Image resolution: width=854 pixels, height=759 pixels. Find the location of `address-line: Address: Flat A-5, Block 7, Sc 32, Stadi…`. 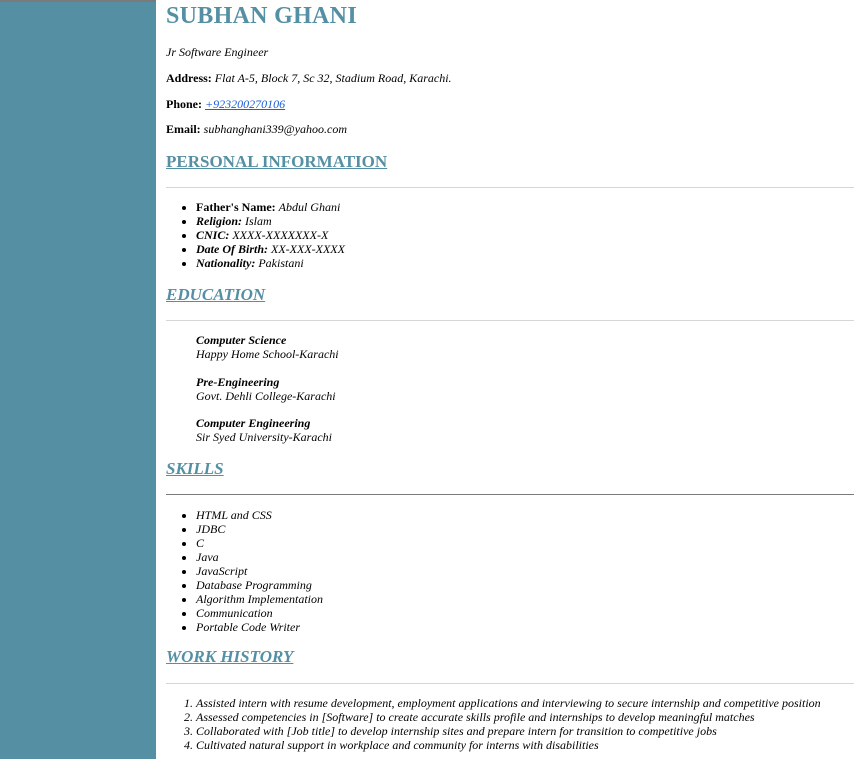

address-line: Address: Flat A-5, Block 7, Sc 32, Stadi… is located at coordinates (309, 78).